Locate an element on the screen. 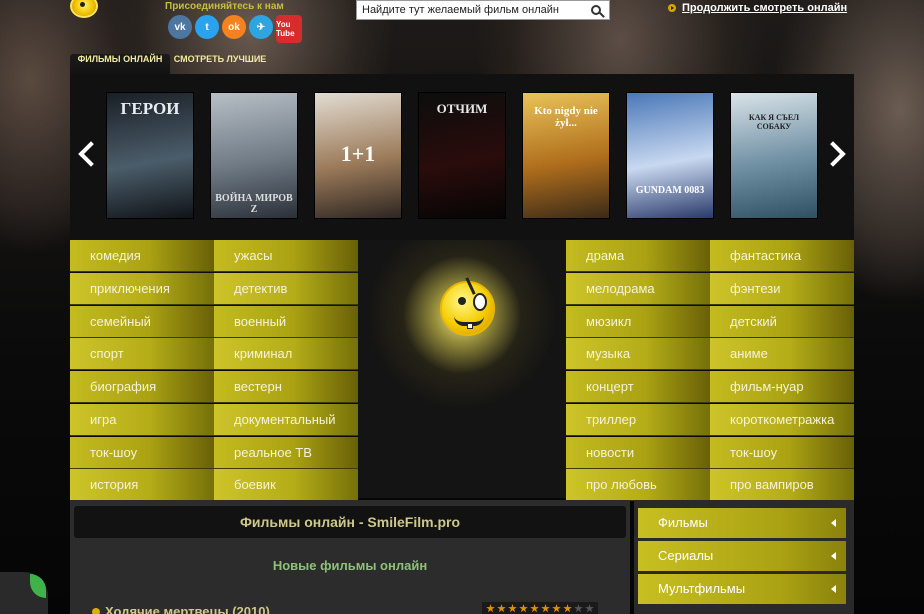 This screenshot has width=924, height=614. genre-link: криминал is located at coordinates (286, 354).